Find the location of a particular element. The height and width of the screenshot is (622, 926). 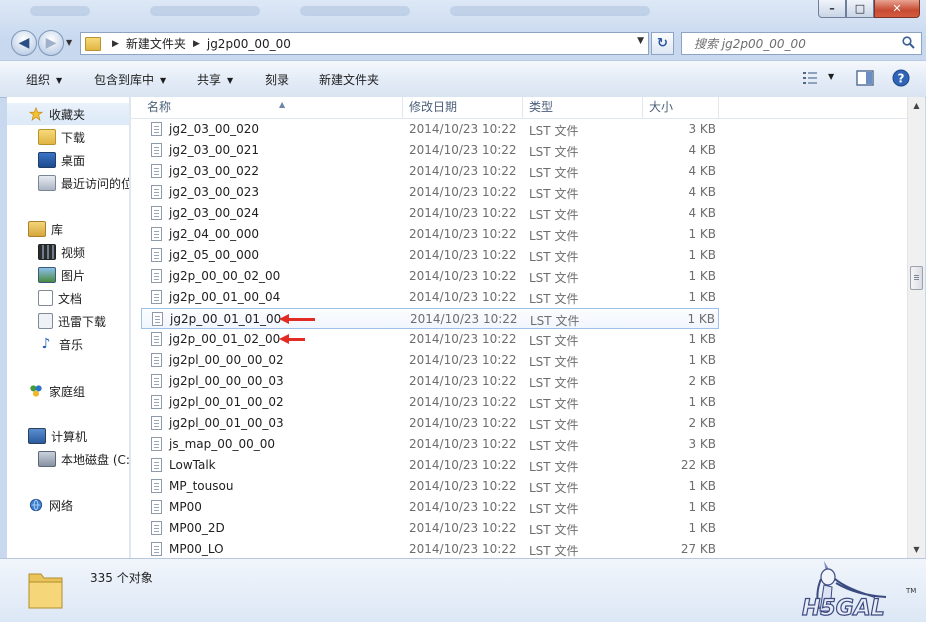

scroll-up-button: ▲ is located at coordinates (916, 105).